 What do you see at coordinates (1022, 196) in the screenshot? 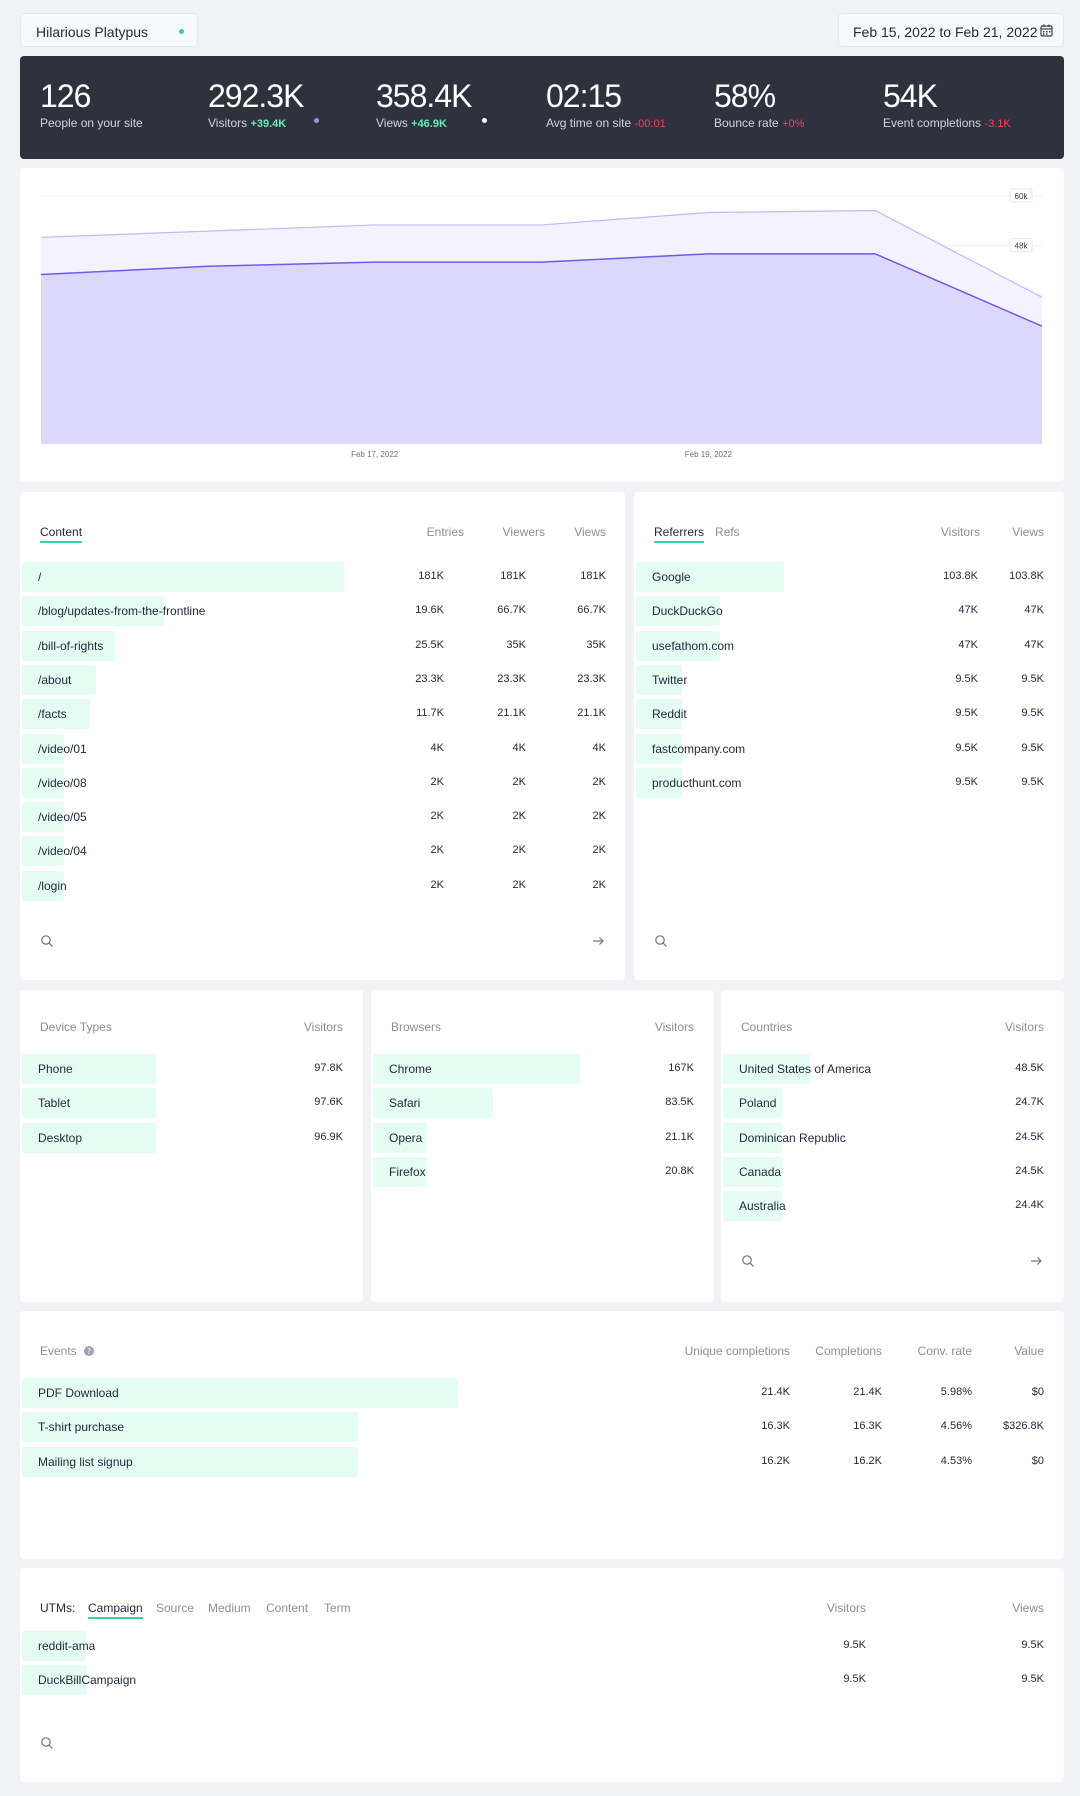
I see `y-tick-label: 60k` at bounding box center [1022, 196].